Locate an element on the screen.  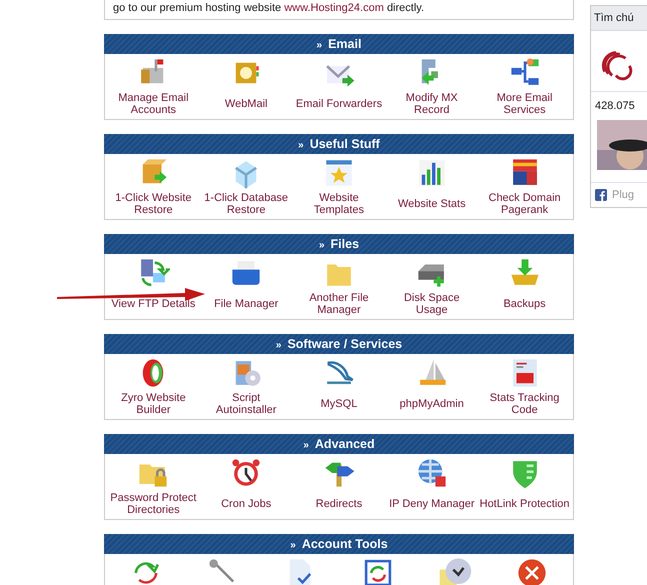
tool-link is located at coordinates (455, 570).